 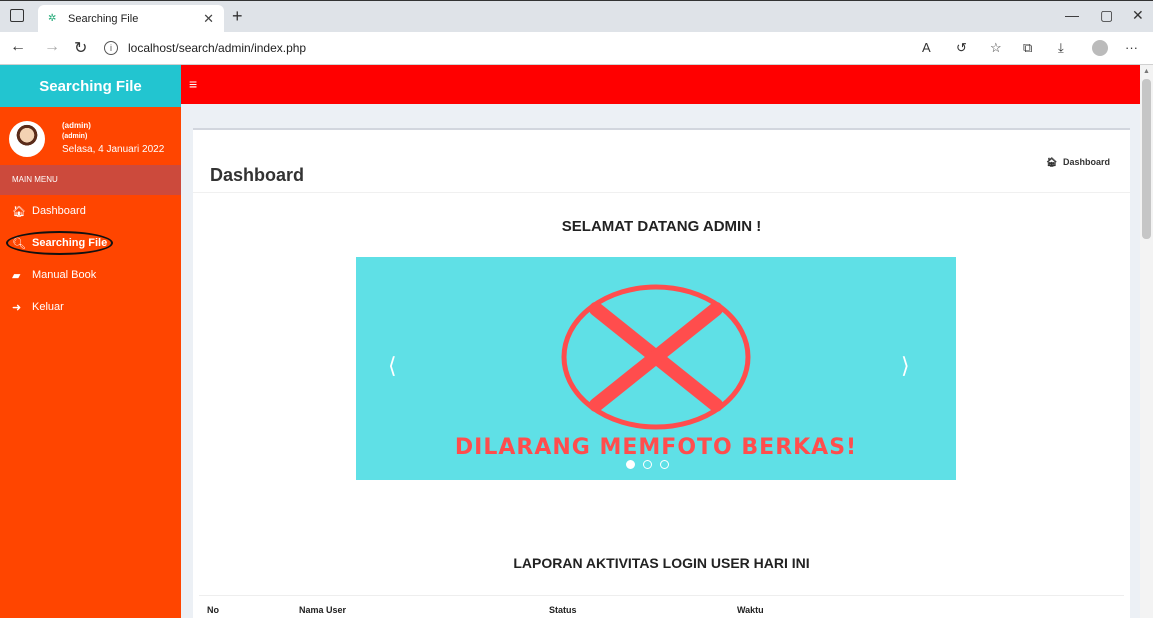 I want to click on url-text: localhost/search/admin/index.php, so click(x=217, y=48).